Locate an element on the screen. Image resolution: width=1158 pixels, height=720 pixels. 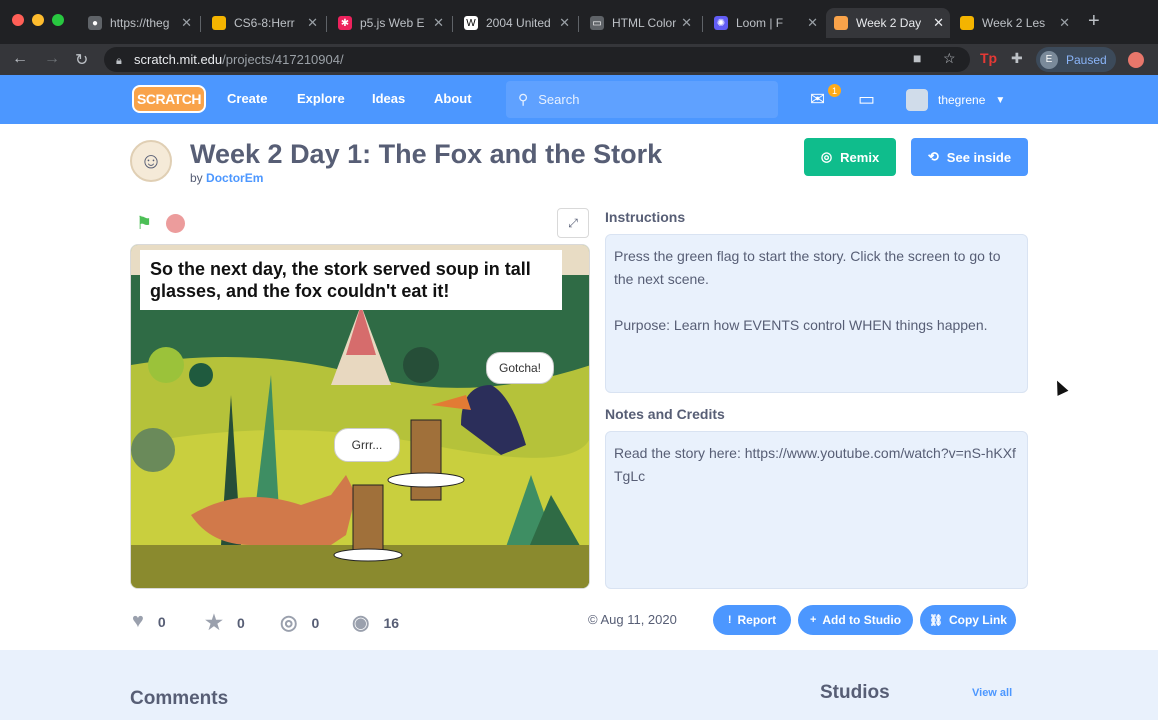
new-tab-icon: + is located at coordinates (1094, 21).